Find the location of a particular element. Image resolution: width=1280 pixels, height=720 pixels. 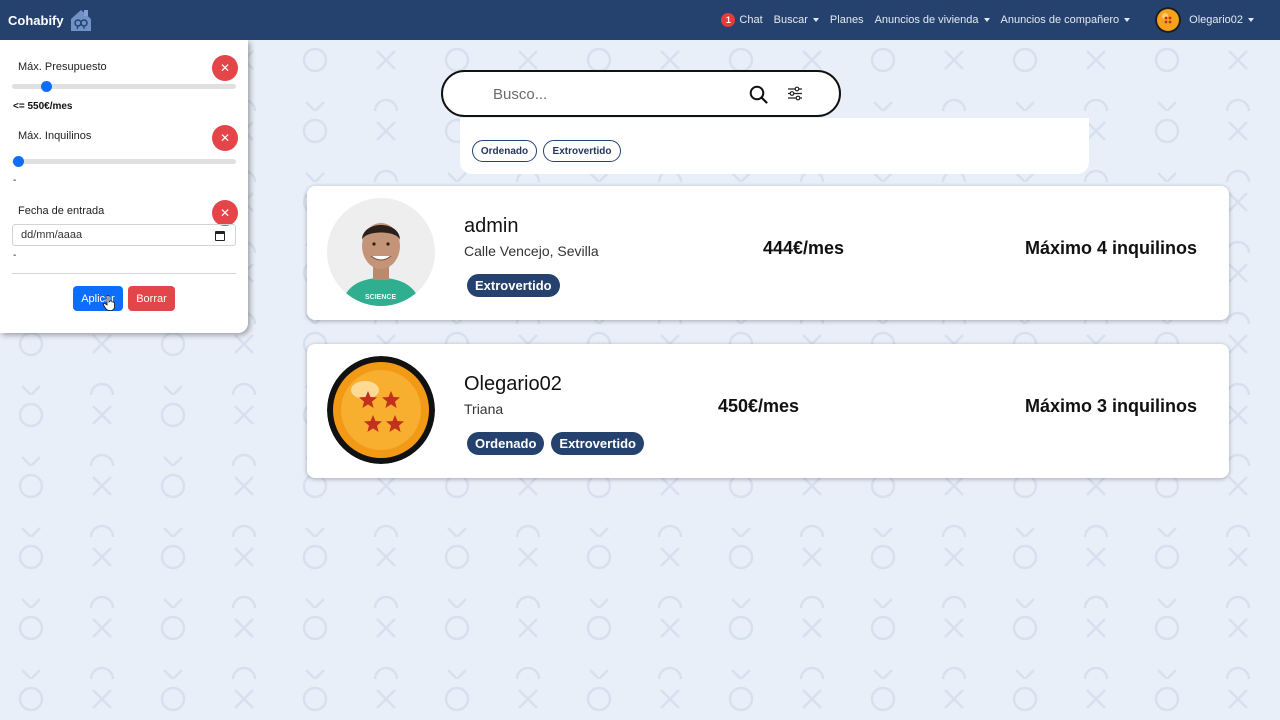

clear-presupuesto-button: ✕ is located at coordinates (225, 68).